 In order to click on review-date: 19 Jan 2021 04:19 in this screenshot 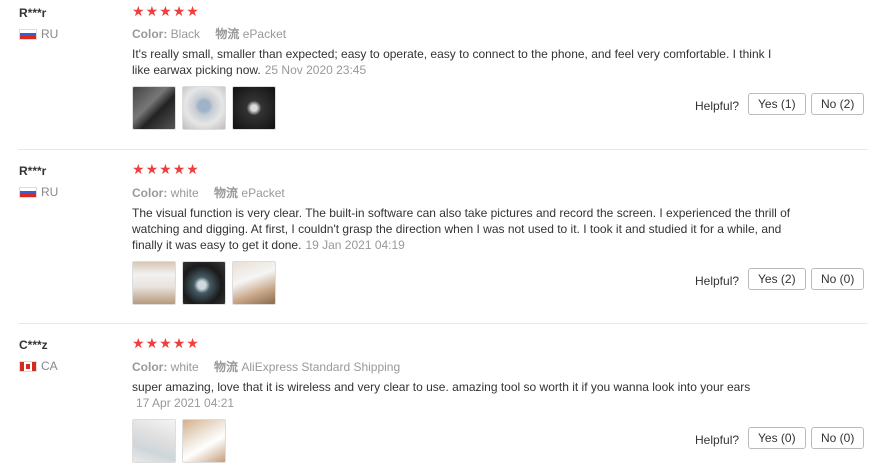, I will do `click(355, 245)`.